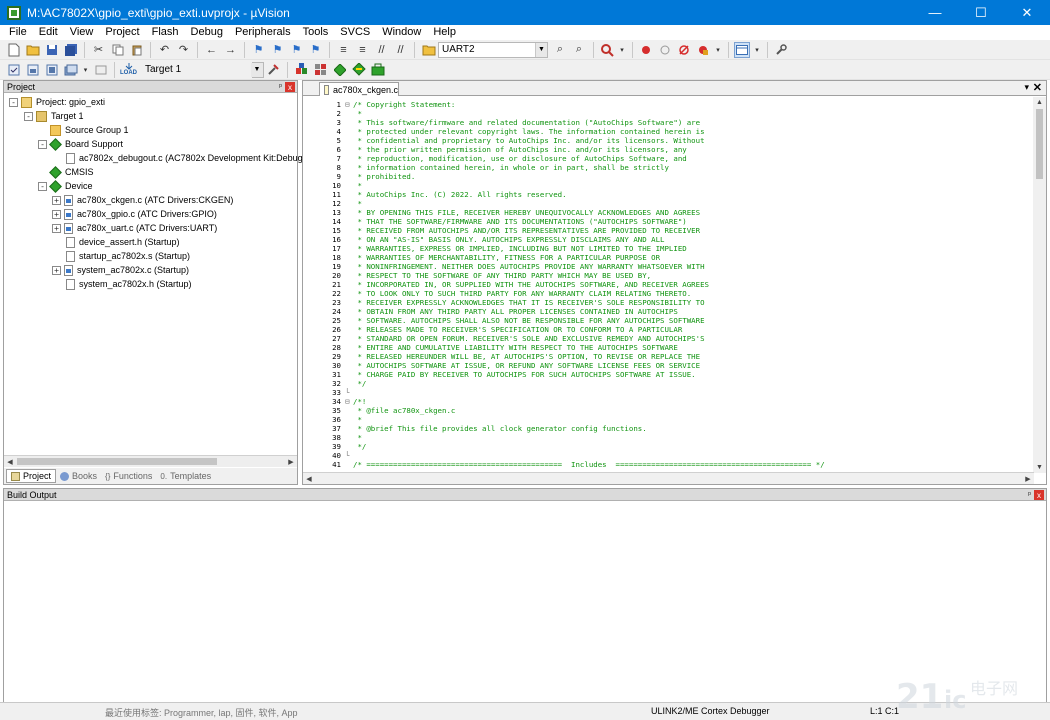 The image size is (1050, 720). What do you see at coordinates (668, 392) in the screenshot?
I see `code-line: 33 └` at bounding box center [668, 392].